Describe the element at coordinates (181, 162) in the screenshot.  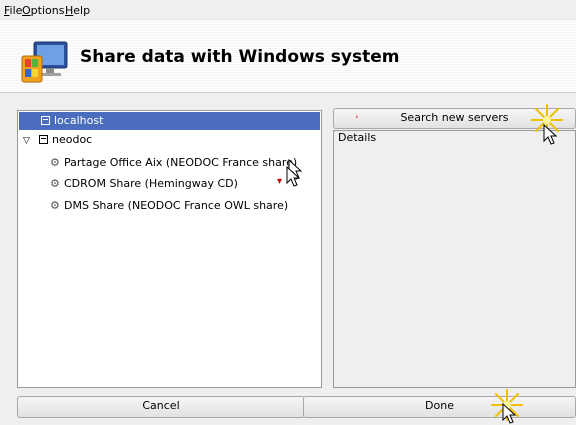
I see `tree-item-label: Partage Office Aix (NEODOC France share)` at that location.